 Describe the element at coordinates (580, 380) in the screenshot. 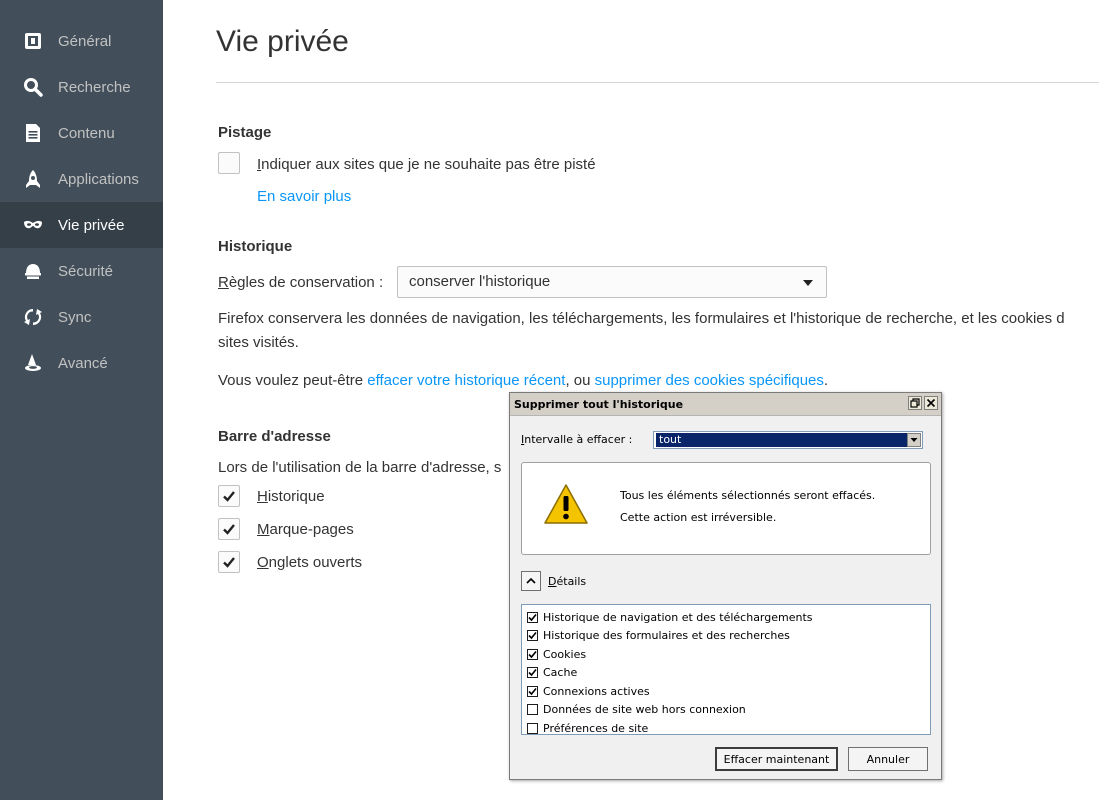

I see `suggestion-or: , ou` at that location.